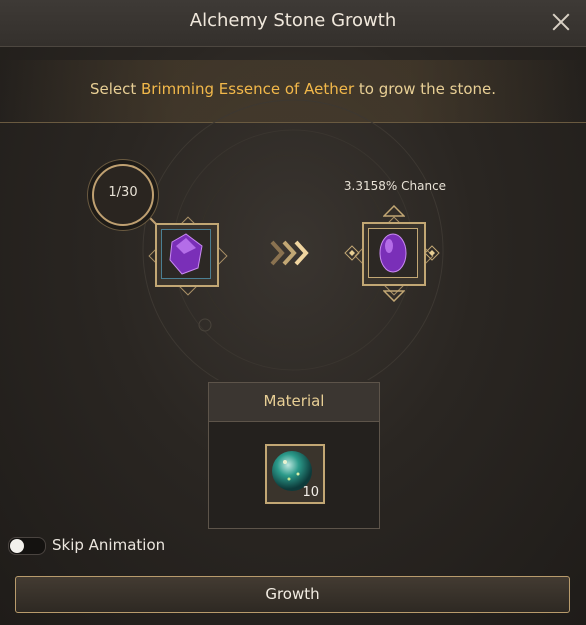  What do you see at coordinates (394, 296) in the screenshot?
I see `arrow-down-icon` at bounding box center [394, 296].